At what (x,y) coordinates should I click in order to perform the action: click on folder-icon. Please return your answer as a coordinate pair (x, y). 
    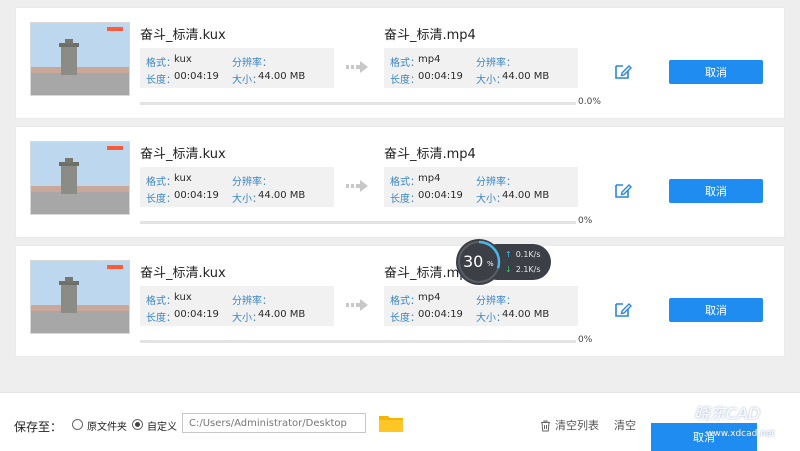
    Looking at the image, I should click on (391, 423).